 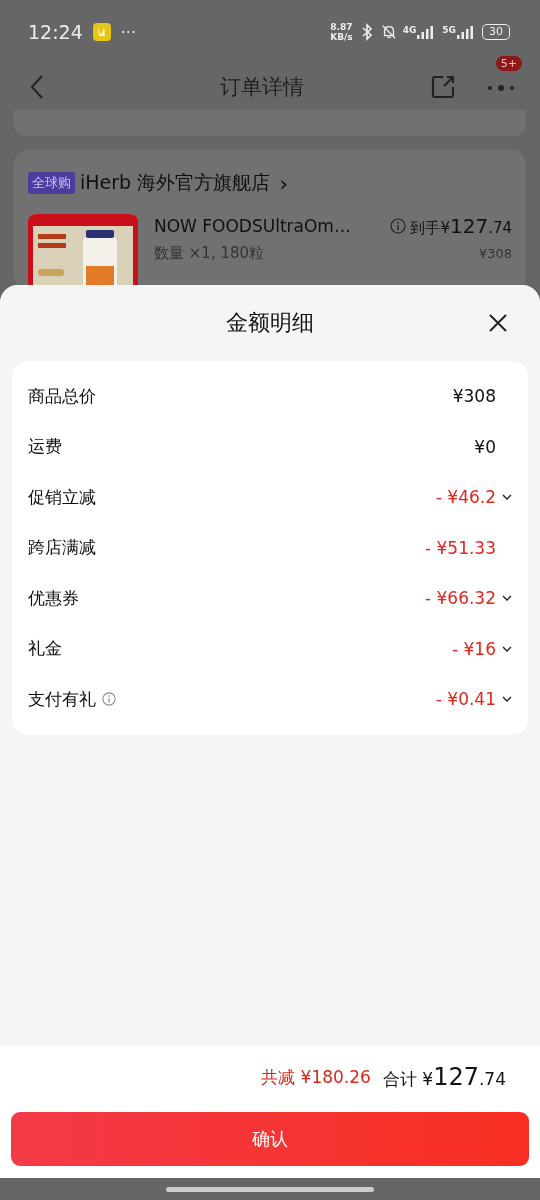 I want to click on amount-value: - ¥51.33, so click(x=460, y=547).